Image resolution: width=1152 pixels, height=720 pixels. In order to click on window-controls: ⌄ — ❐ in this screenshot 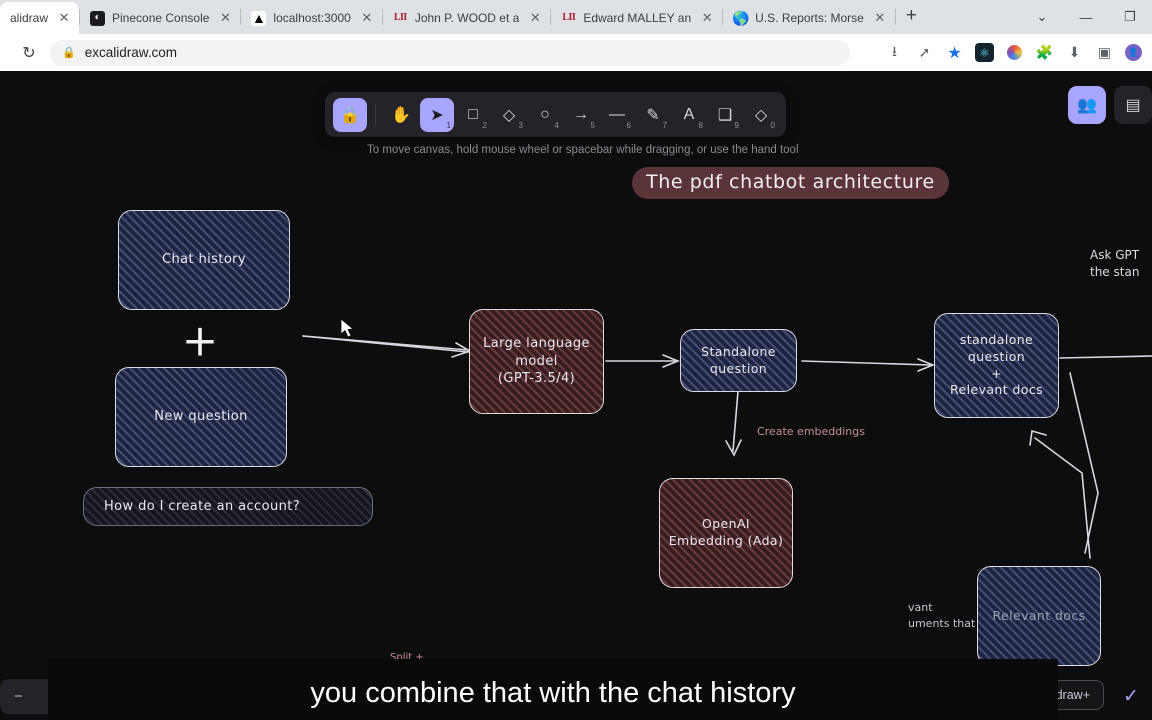, I will do `click(1086, 17)`.